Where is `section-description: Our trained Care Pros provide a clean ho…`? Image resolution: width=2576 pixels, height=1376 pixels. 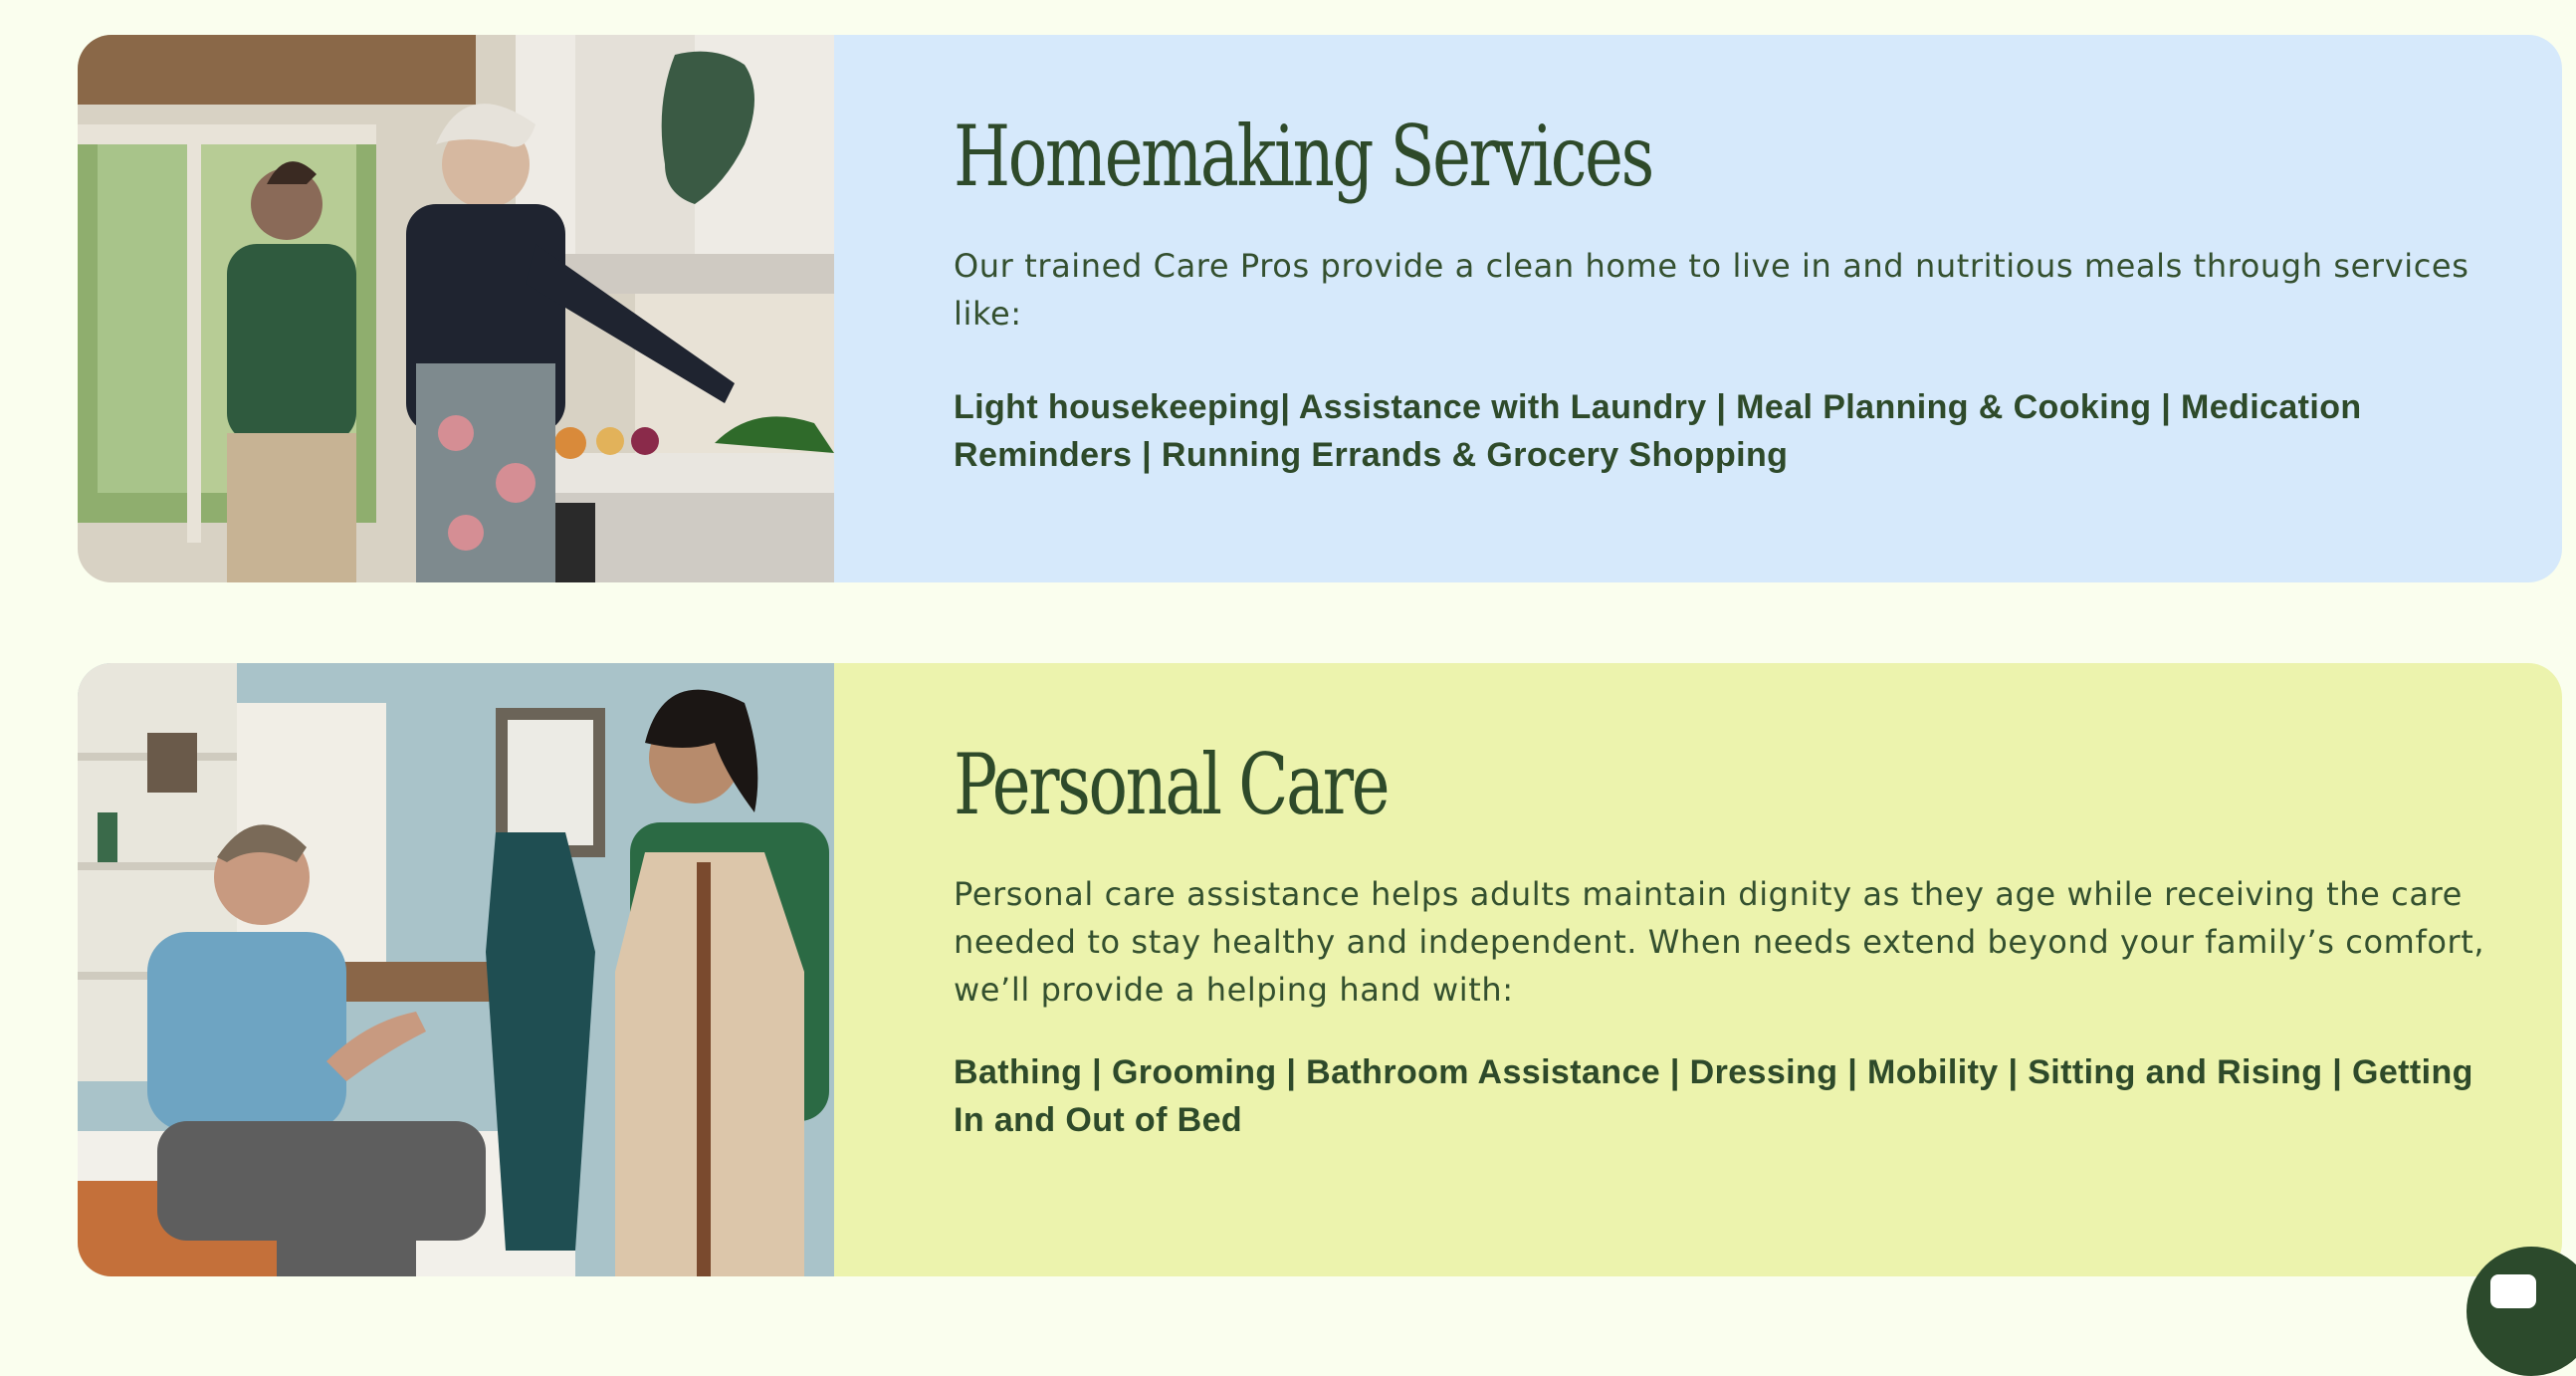 section-description: Our trained Care Pros provide a clean ho… is located at coordinates (1711, 290).